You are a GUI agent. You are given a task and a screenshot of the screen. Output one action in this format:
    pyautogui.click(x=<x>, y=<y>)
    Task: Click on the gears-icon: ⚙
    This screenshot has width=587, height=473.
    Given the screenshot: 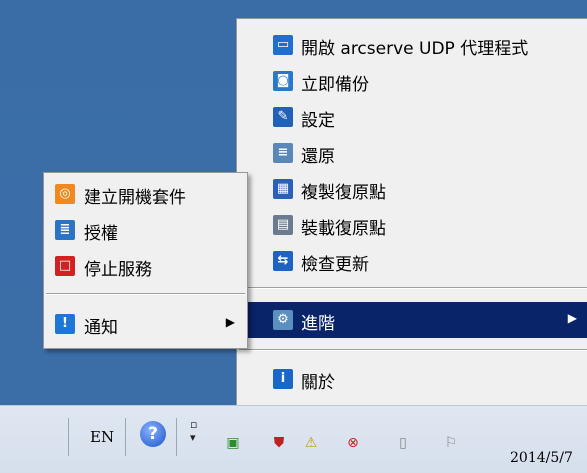 What is the action you would take?
    pyautogui.click(x=283, y=320)
    